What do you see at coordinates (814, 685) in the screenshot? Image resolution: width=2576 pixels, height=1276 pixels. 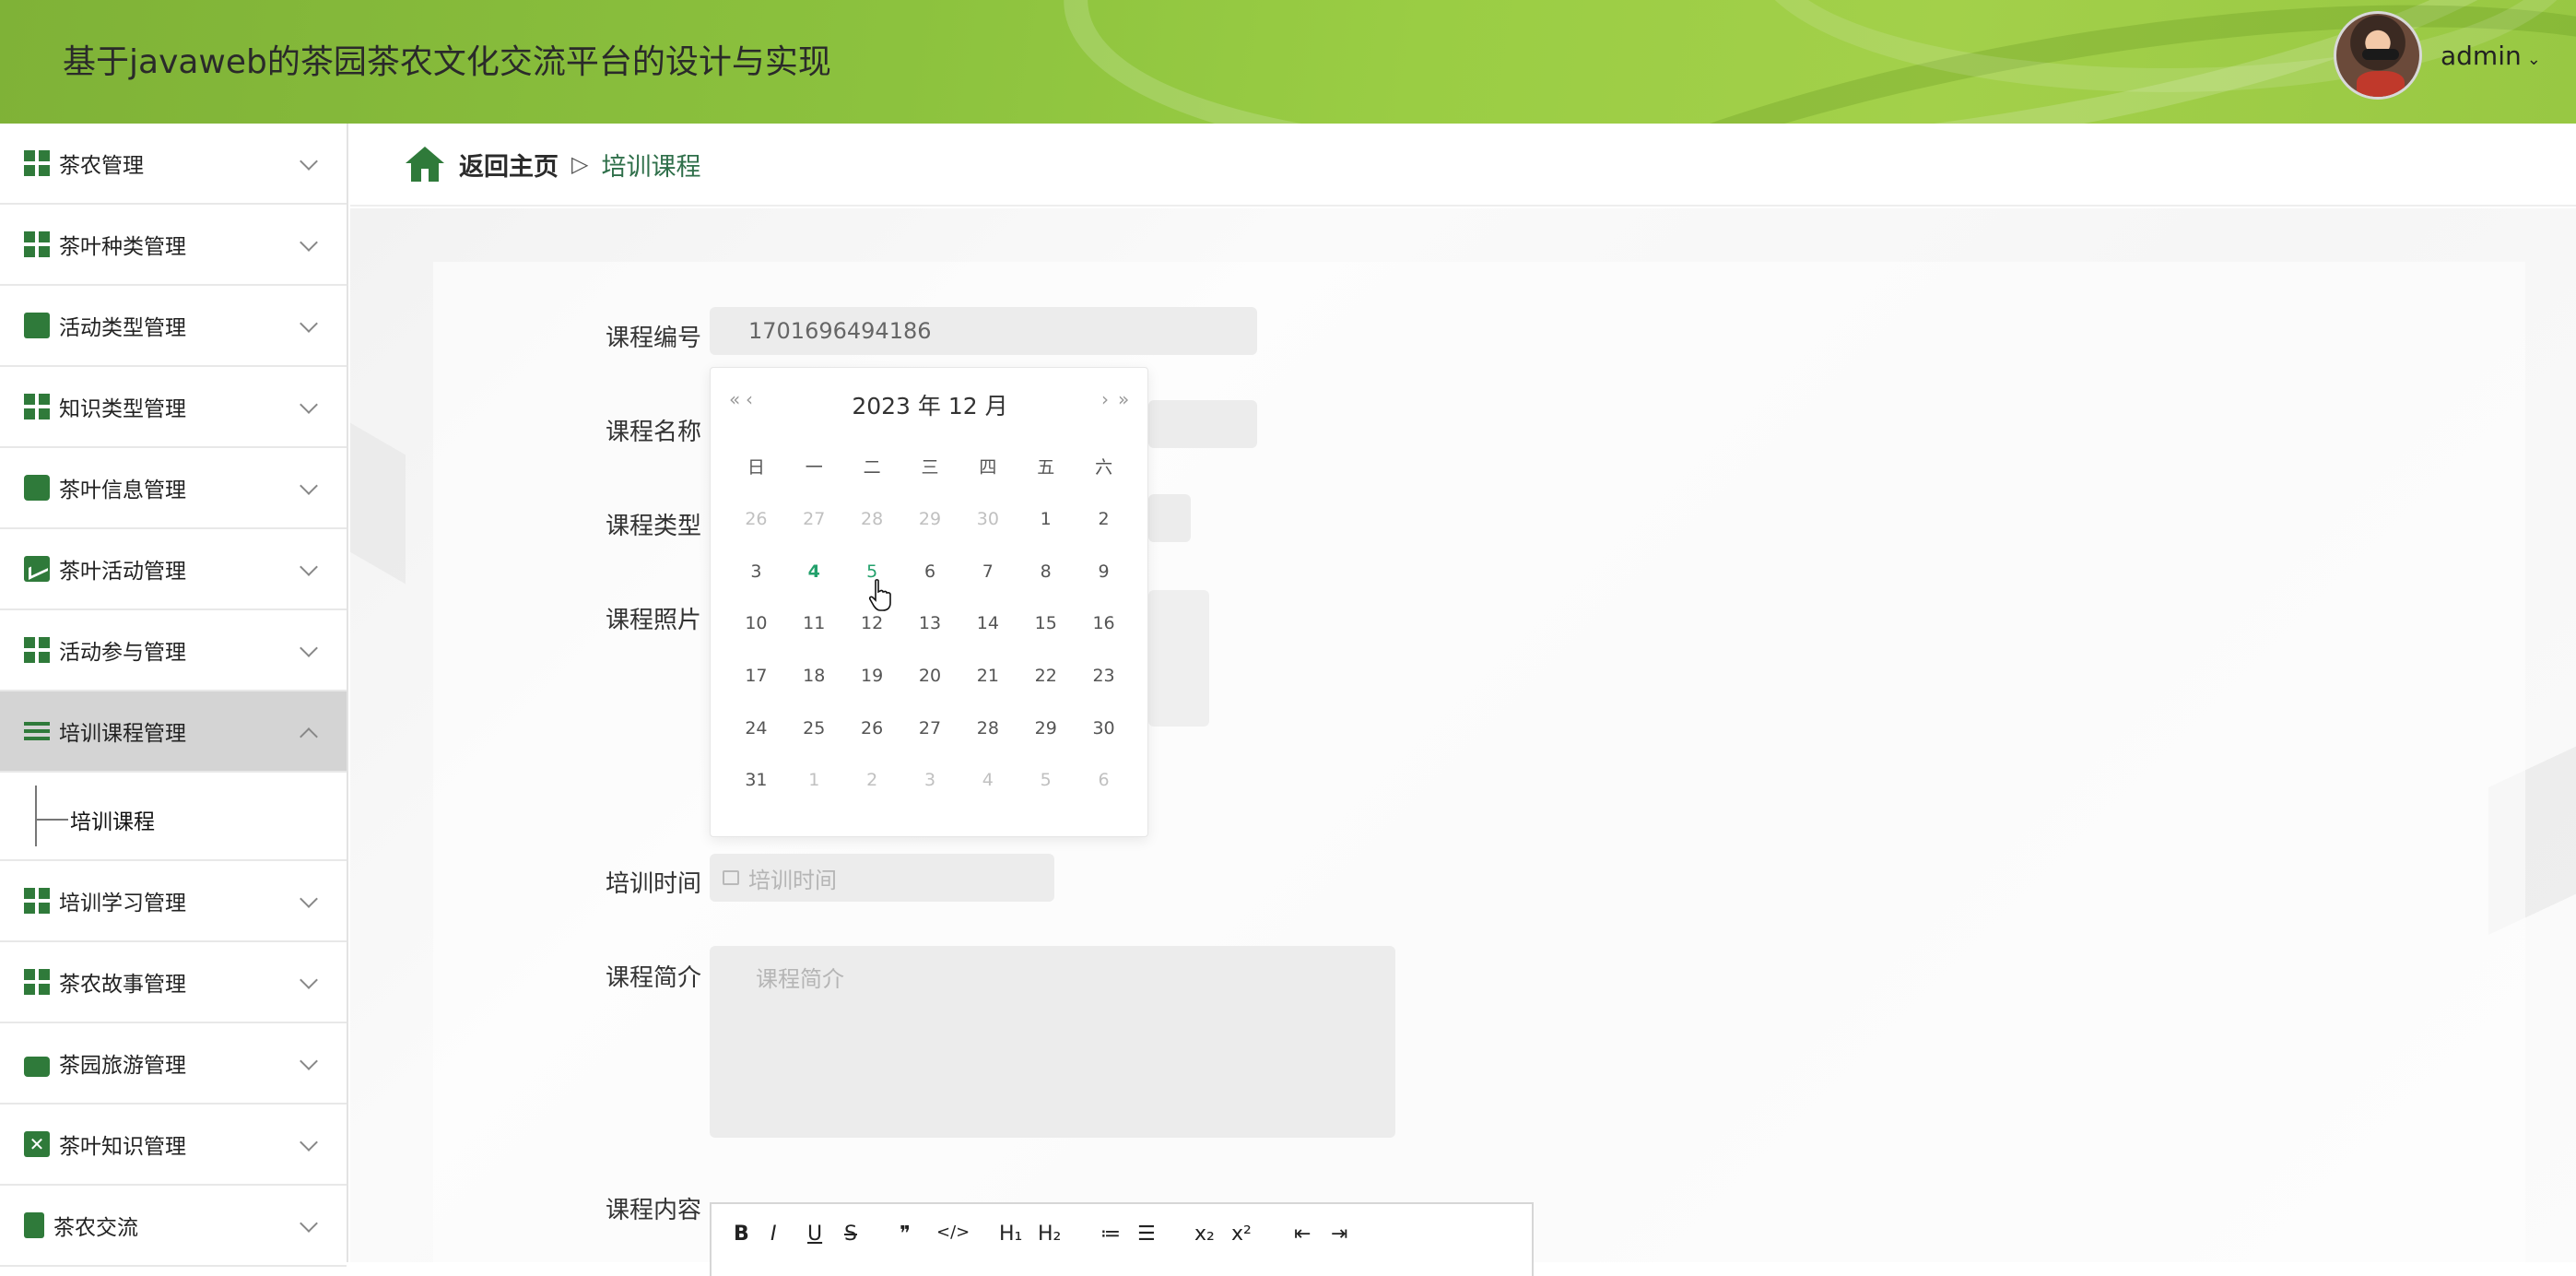 I see `calendar-day: 18` at bounding box center [814, 685].